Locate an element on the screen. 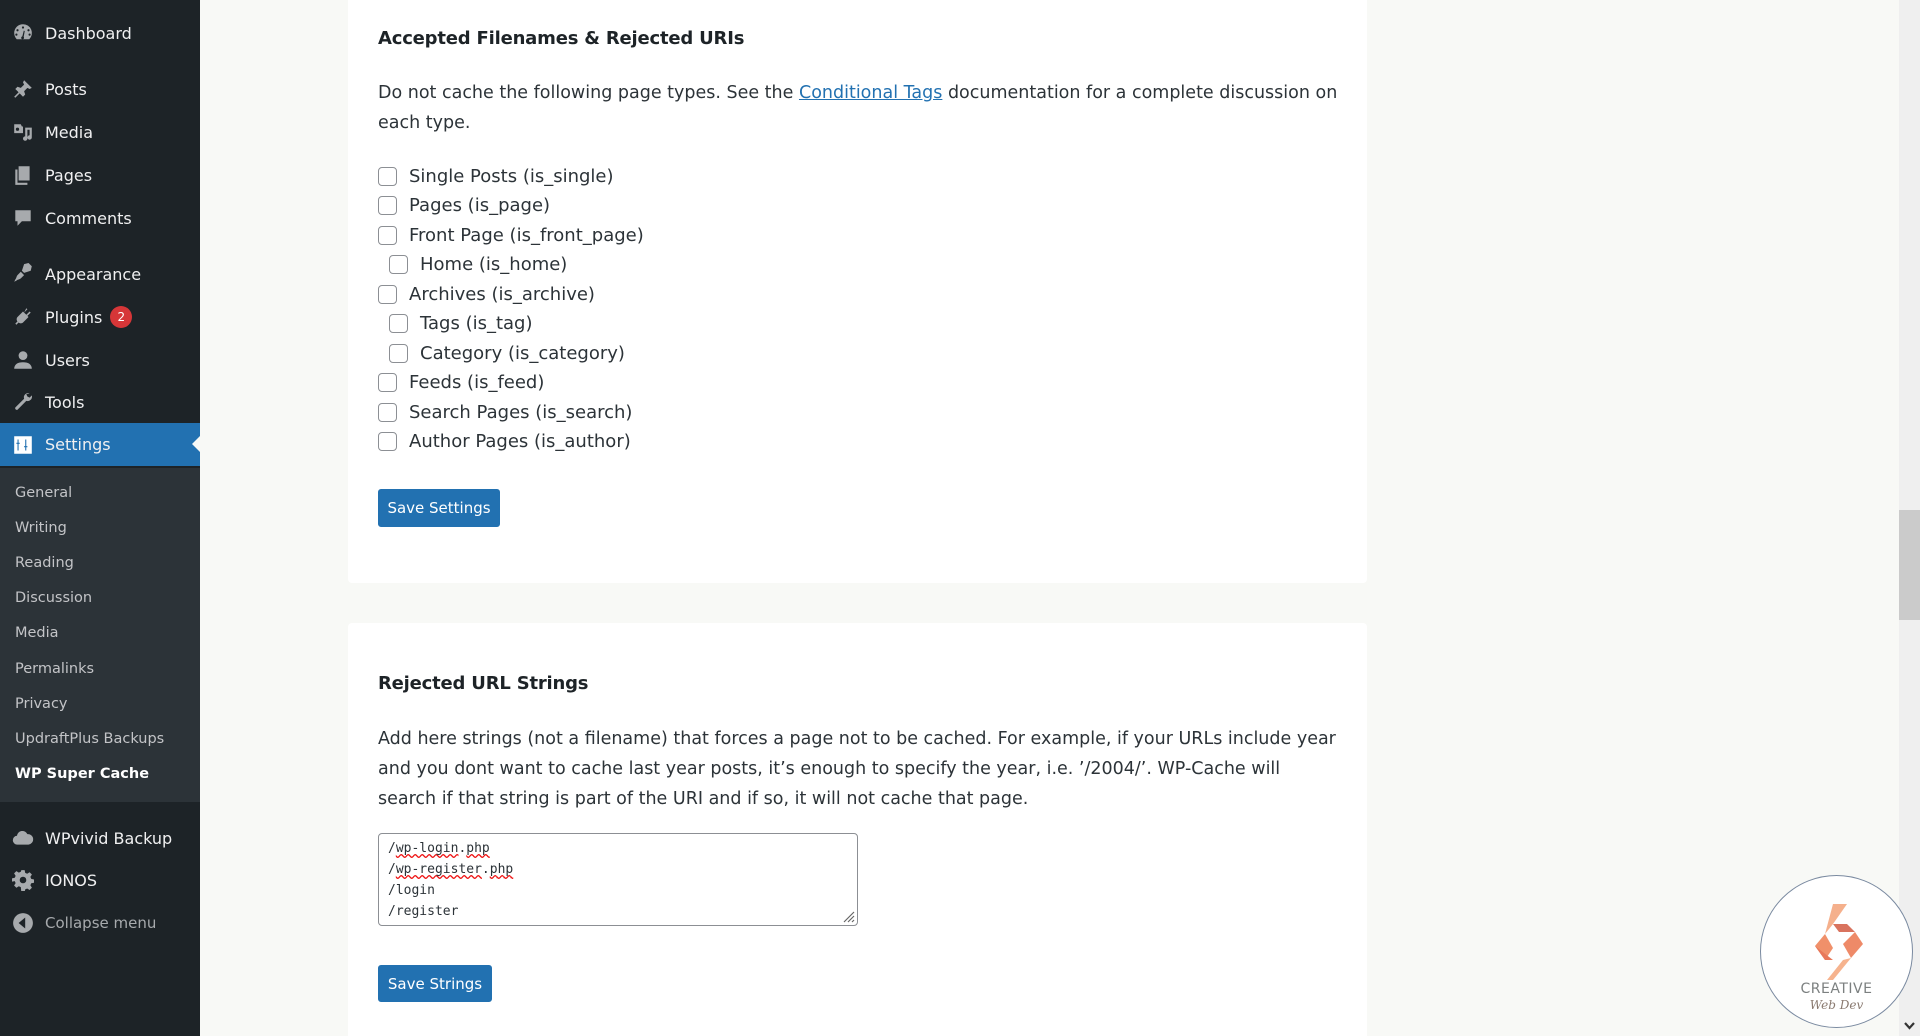  menu-item-wpvivid-backup: WPvivid Backup is located at coordinates (100, 838).